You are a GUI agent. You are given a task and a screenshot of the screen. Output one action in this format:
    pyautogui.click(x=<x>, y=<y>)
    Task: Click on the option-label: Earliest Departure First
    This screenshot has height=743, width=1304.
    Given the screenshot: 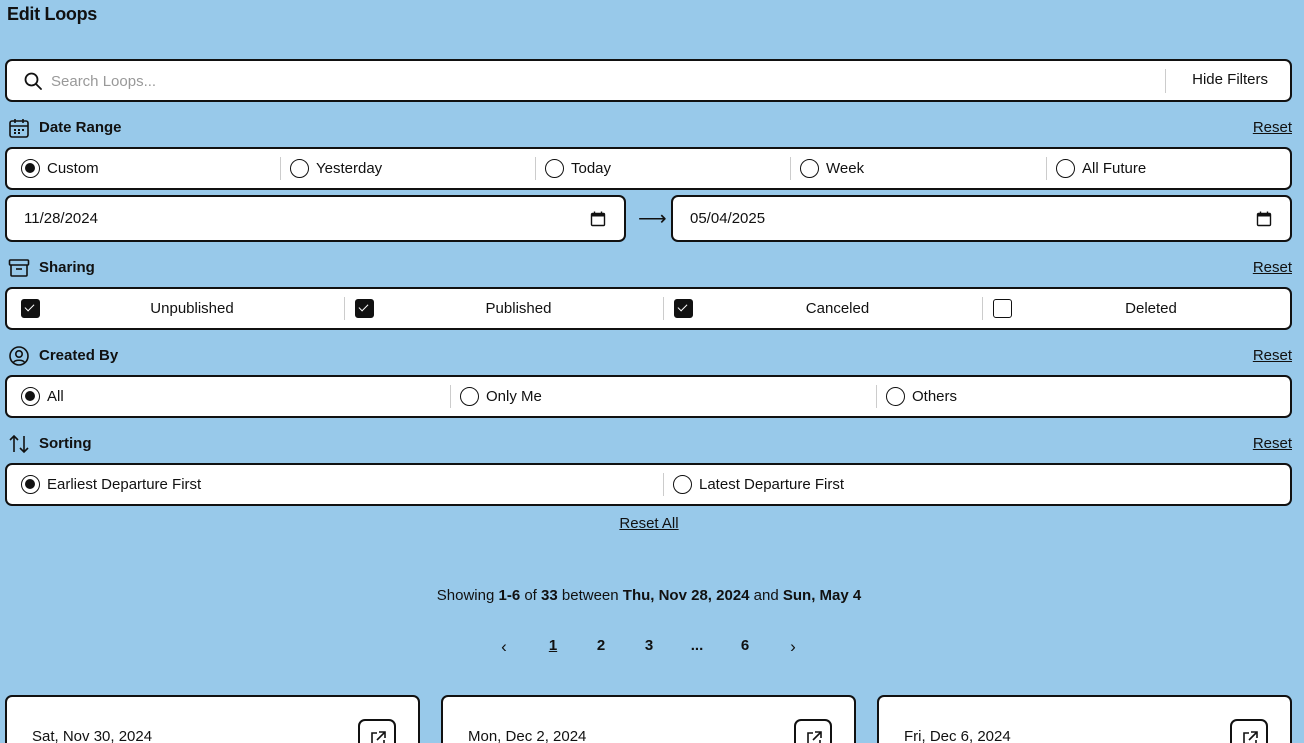 What is the action you would take?
    pyautogui.click(x=124, y=484)
    